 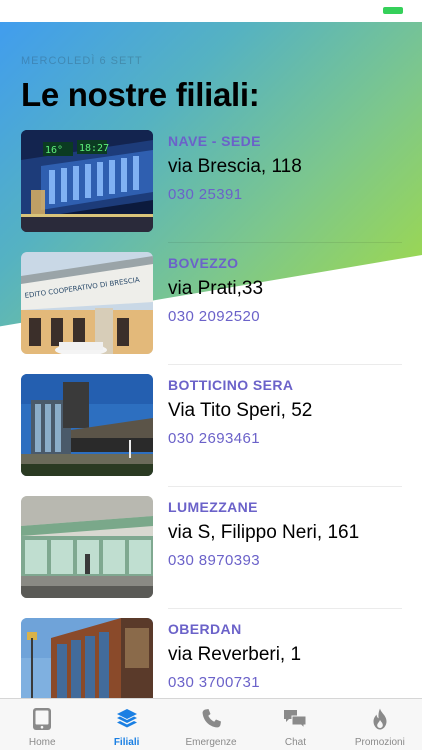 What do you see at coordinates (87, 425) in the screenshot?
I see `modern-building-photo` at bounding box center [87, 425].